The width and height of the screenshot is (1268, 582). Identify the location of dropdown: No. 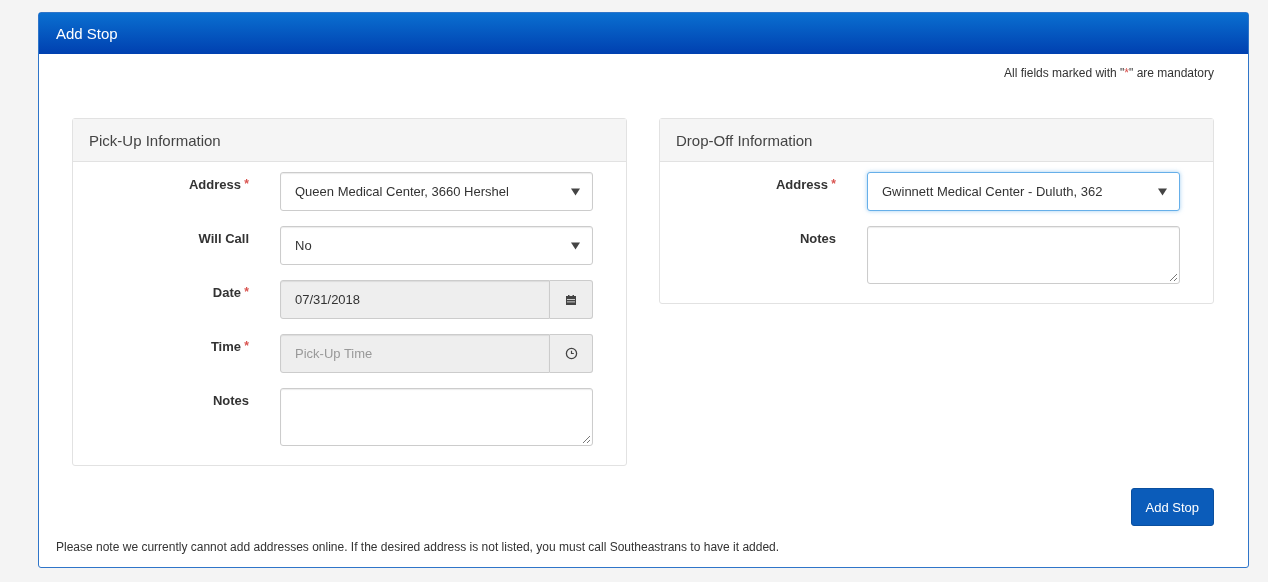
(436, 245).